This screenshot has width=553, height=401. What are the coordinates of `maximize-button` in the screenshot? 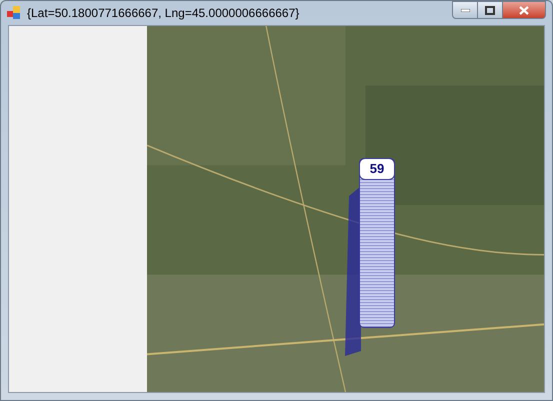 It's located at (490, 10).